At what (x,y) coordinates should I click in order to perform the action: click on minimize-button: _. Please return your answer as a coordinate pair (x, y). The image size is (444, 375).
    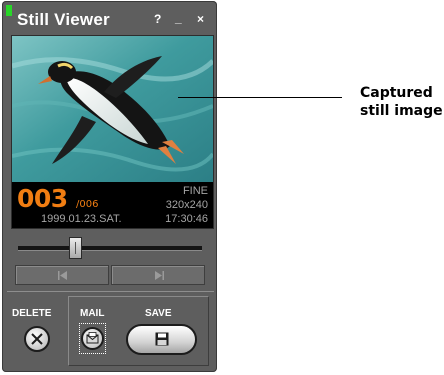
    Looking at the image, I should click on (178, 18).